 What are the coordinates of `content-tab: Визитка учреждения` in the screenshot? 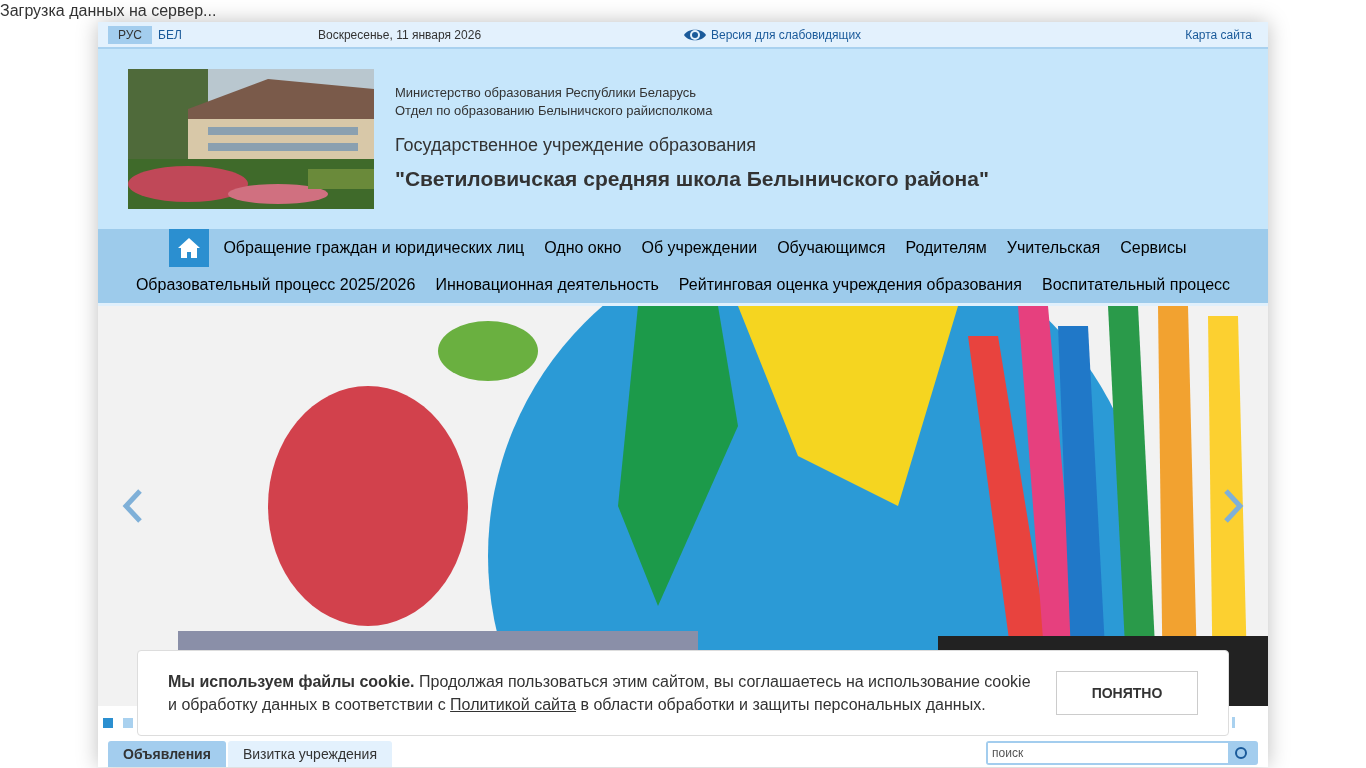 It's located at (309, 754).